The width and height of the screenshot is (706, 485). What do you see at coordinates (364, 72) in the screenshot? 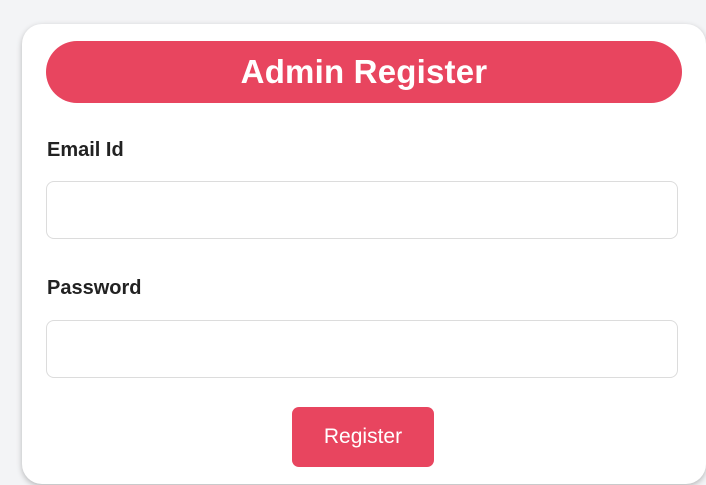
I see `form-title: Admin Register` at bounding box center [364, 72].